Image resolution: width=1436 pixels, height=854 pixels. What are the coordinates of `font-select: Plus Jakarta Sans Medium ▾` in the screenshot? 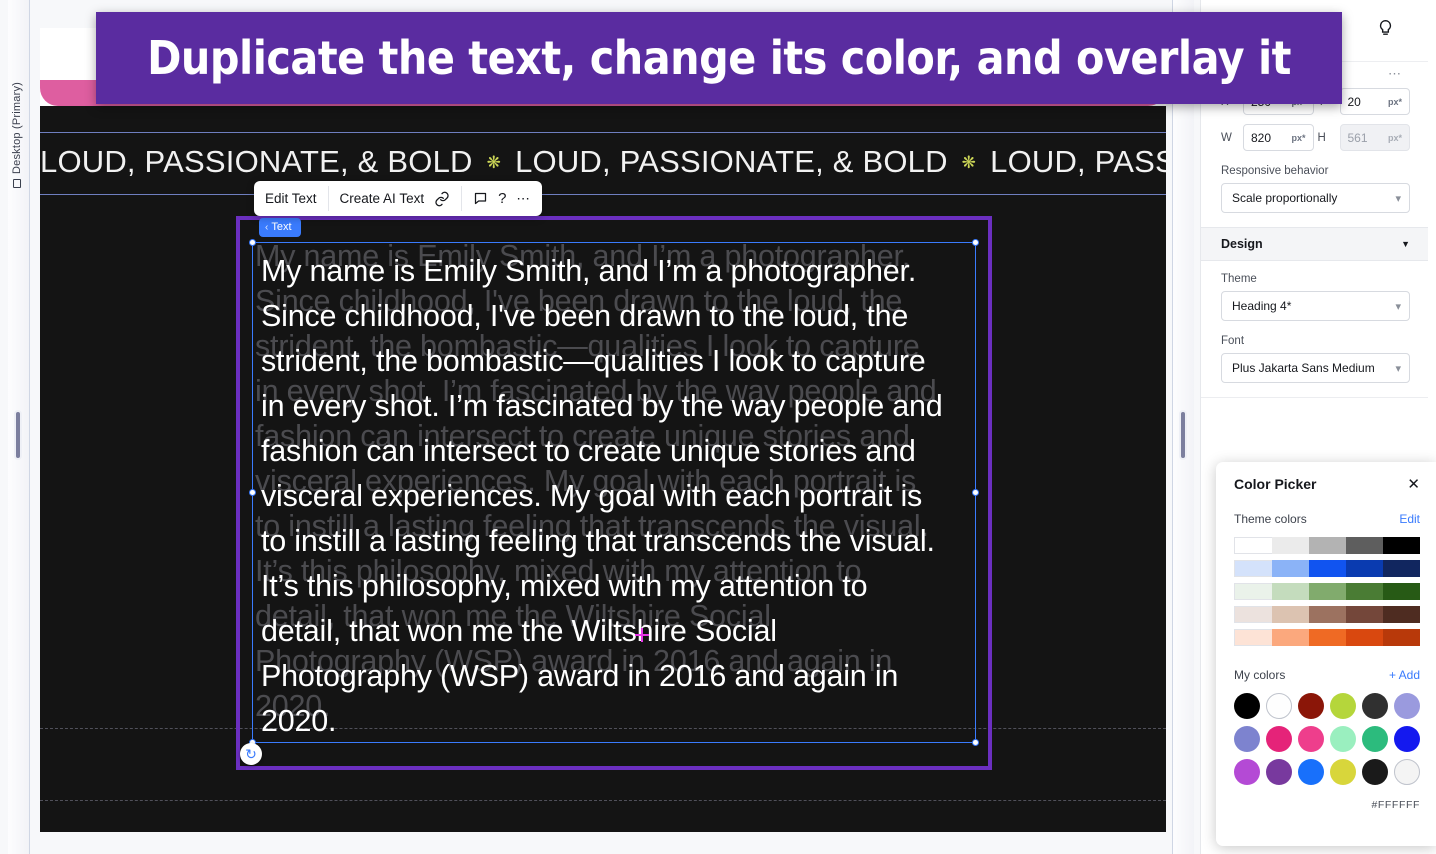 It's located at (1315, 368).